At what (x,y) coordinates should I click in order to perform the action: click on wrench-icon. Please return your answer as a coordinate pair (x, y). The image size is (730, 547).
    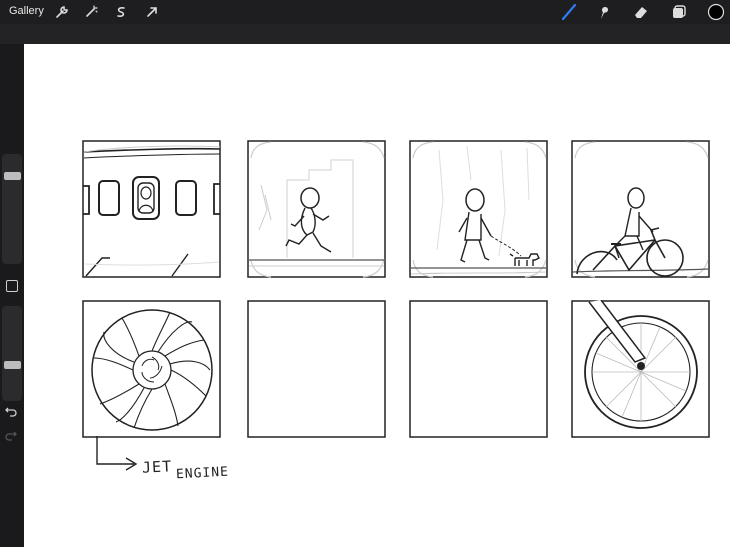
    Looking at the image, I should click on (62, 12).